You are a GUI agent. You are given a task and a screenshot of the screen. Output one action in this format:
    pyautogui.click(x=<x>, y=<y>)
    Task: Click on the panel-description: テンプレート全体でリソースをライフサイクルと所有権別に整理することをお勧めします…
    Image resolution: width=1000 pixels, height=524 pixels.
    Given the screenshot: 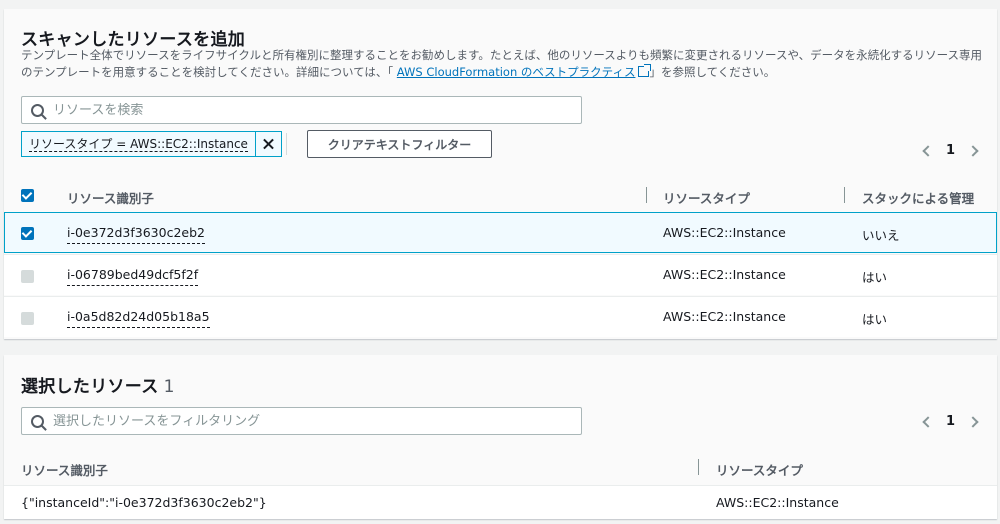 What is the action you would take?
    pyautogui.click(x=503, y=64)
    